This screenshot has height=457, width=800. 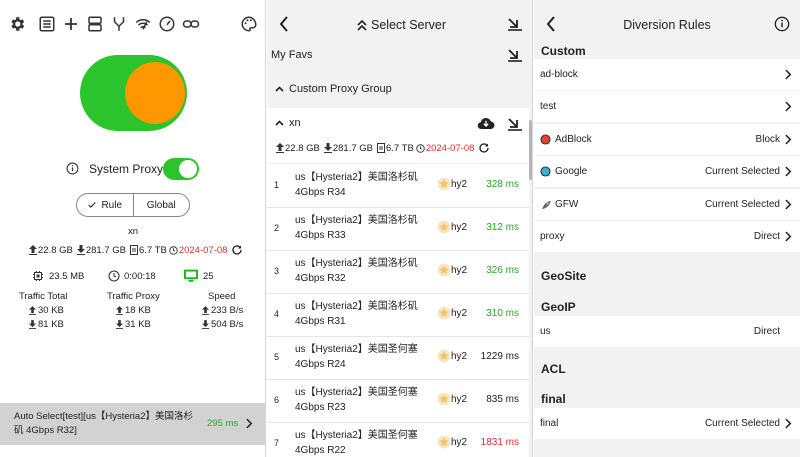 I want to click on wifi-speed-icon, so click(x=143, y=24).